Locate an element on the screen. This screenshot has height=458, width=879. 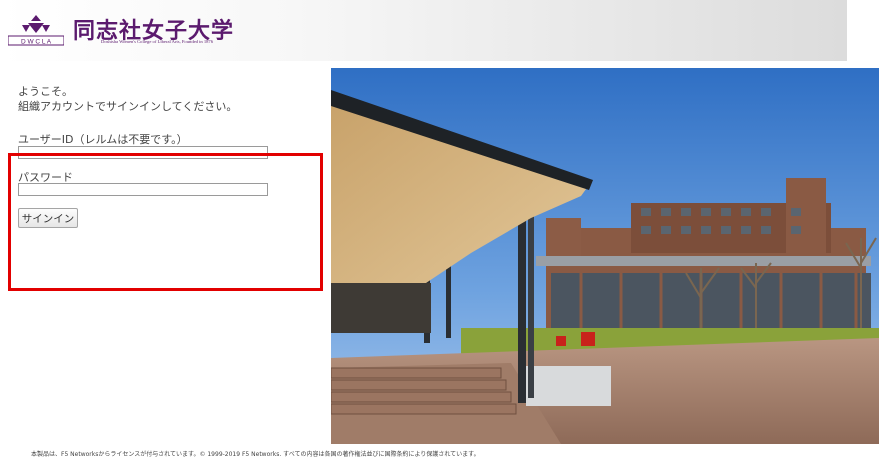
username-note: （レルムは不要です。） is located at coordinates (130, 139).